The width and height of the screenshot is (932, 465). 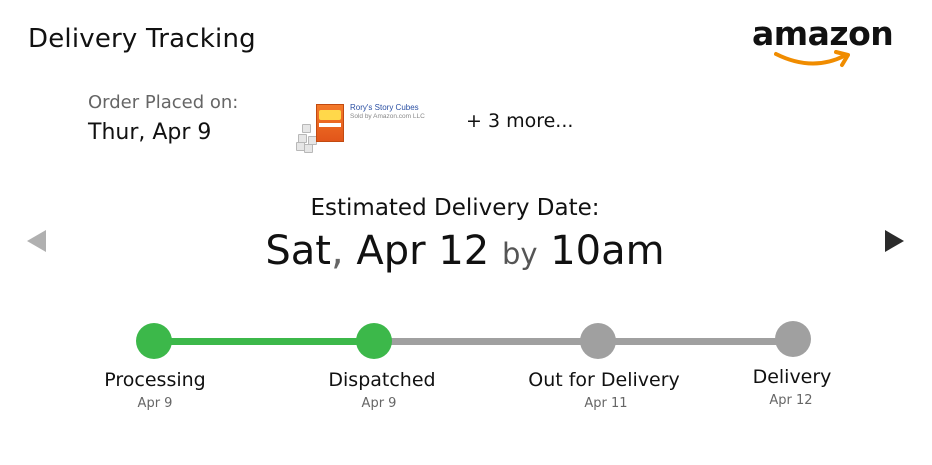 What do you see at coordinates (374, 341) in the screenshot?
I see `step-dot-dispatched` at bounding box center [374, 341].